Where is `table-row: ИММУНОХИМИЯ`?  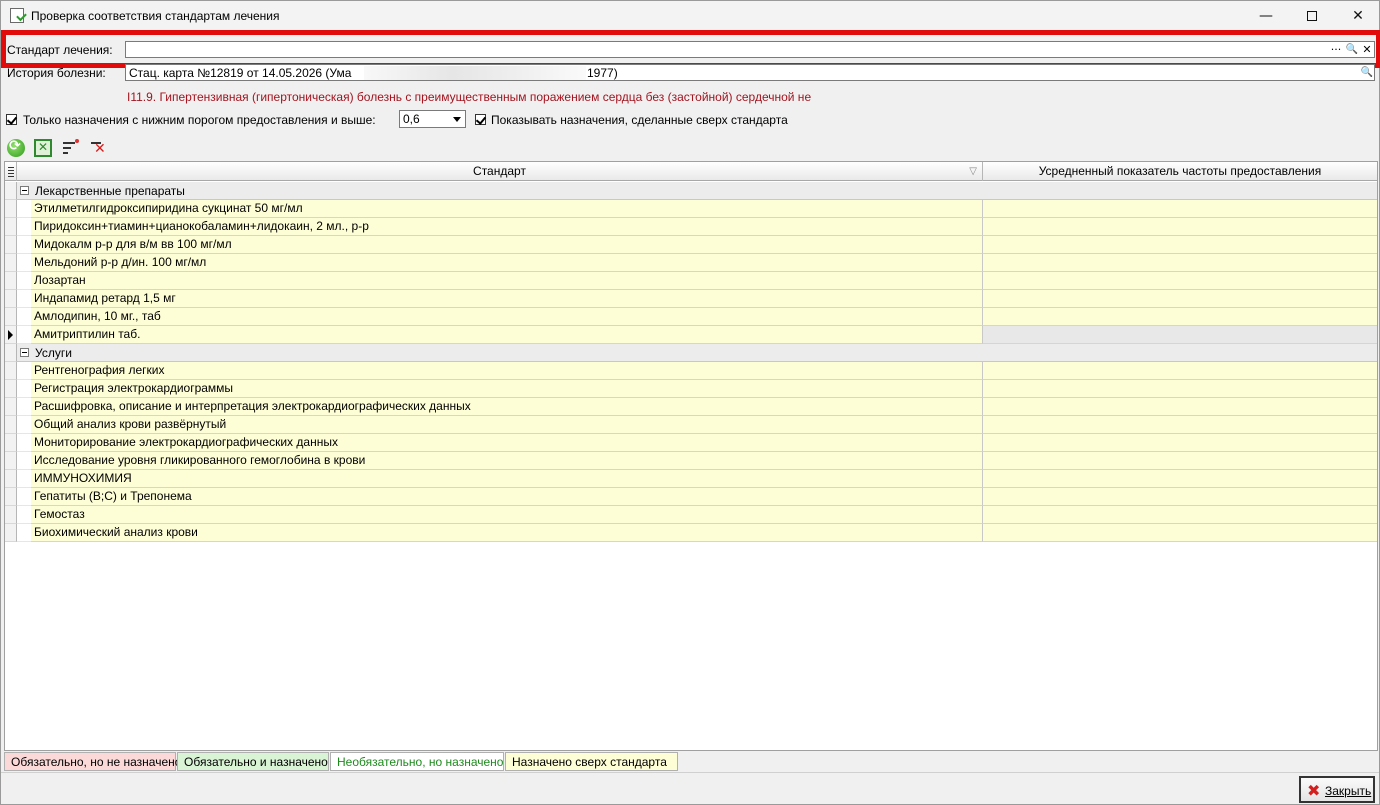
table-row: ИММУНОХИМИЯ is located at coordinates (691, 479).